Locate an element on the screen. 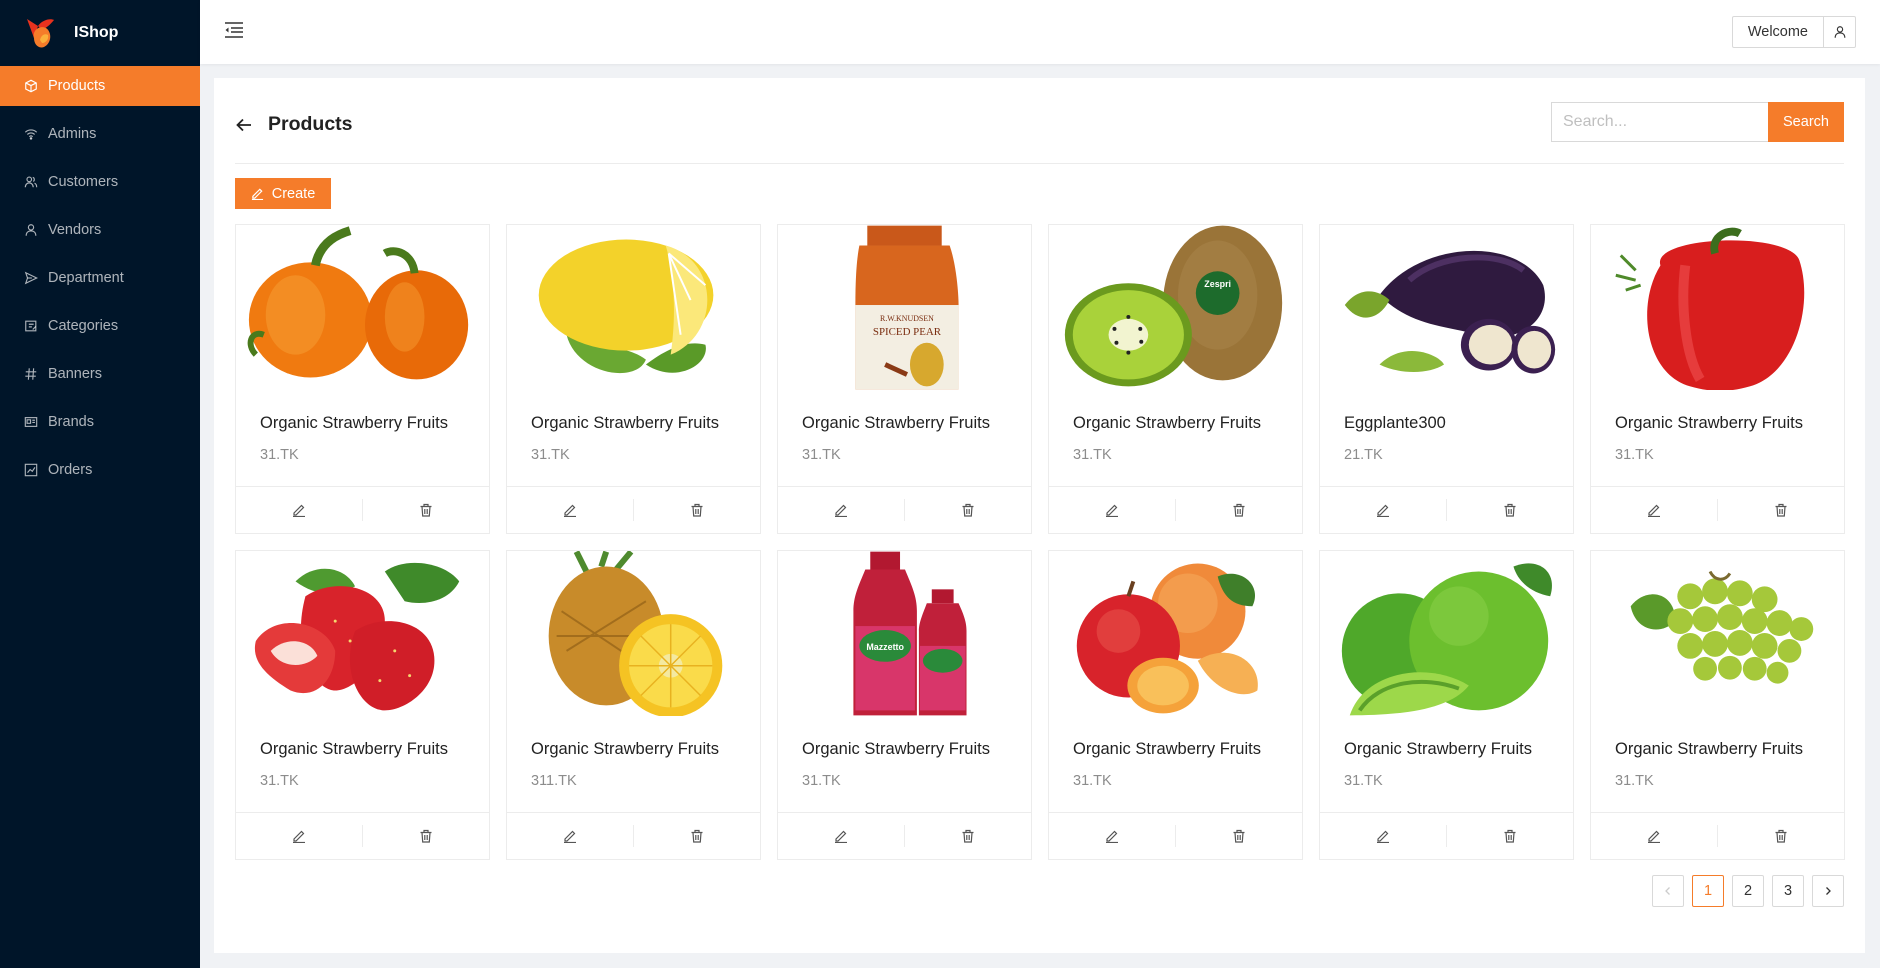  product-image-eggplant is located at coordinates (1446, 307).